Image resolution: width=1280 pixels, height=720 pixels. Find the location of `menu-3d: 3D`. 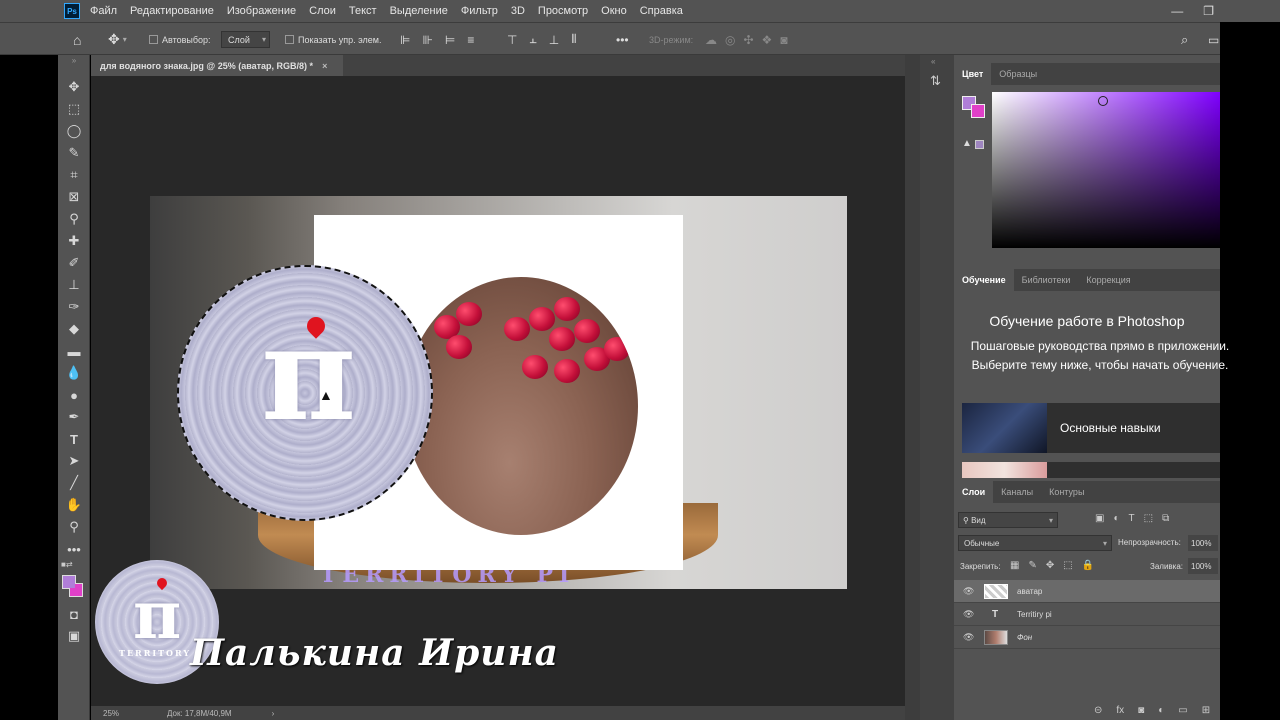

menu-3d: 3D is located at coordinates (518, 11).